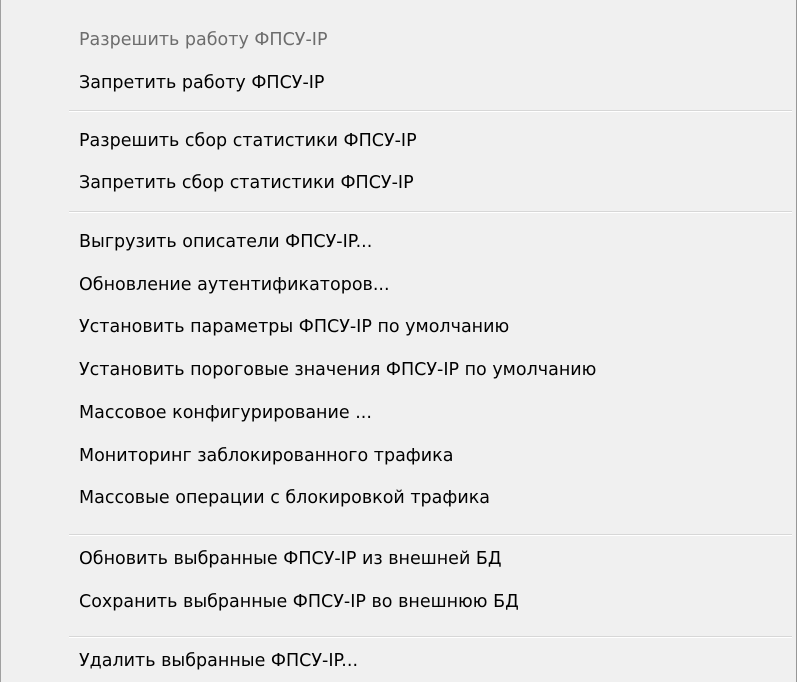 The image size is (799, 682). Describe the element at coordinates (246, 183) in the screenshot. I see `menu-item-disable-stats: Запретить сбор статистики ФПСУ-IP` at that location.